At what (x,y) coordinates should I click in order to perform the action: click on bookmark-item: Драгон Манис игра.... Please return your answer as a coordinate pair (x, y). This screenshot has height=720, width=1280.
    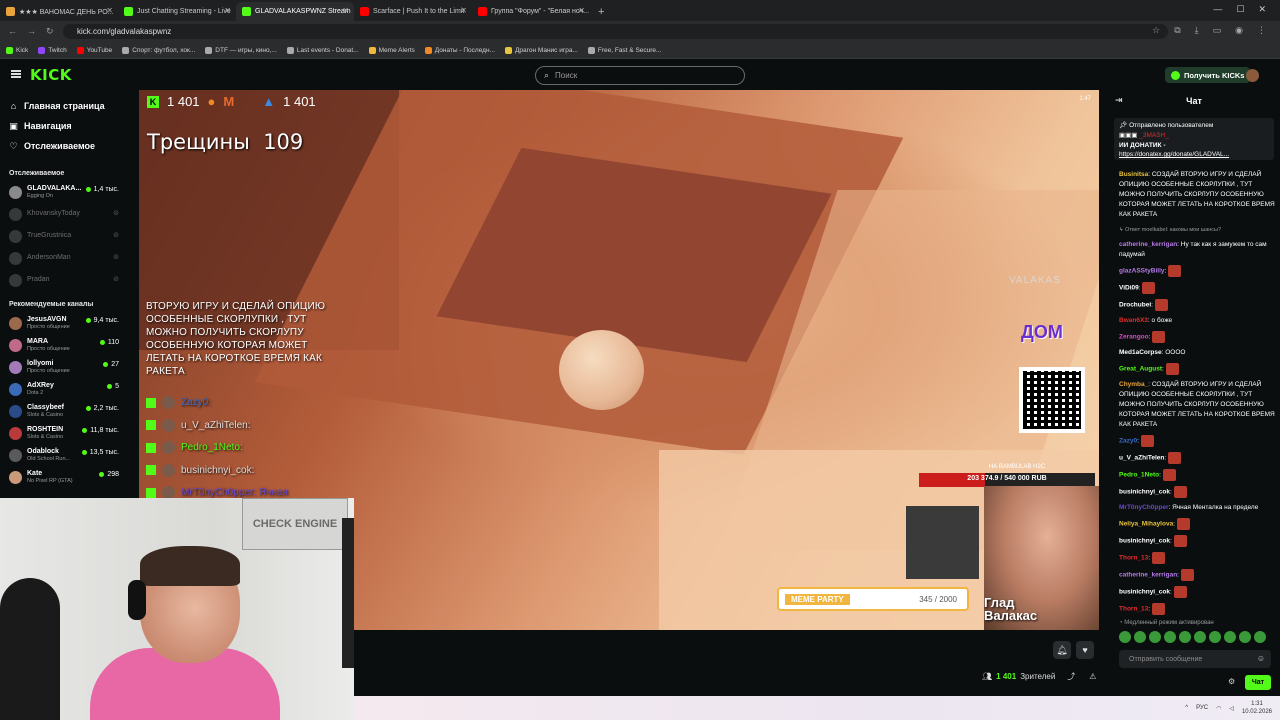
    Looking at the image, I should click on (541, 50).